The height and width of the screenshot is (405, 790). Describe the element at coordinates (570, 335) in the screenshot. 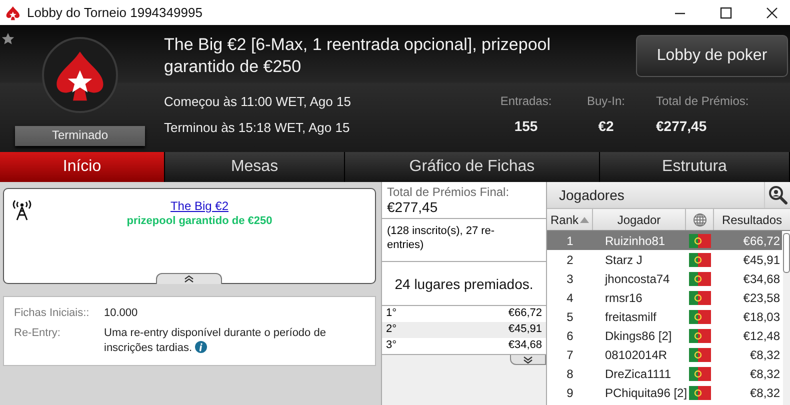

I see `rank-cell-text: 6` at that location.